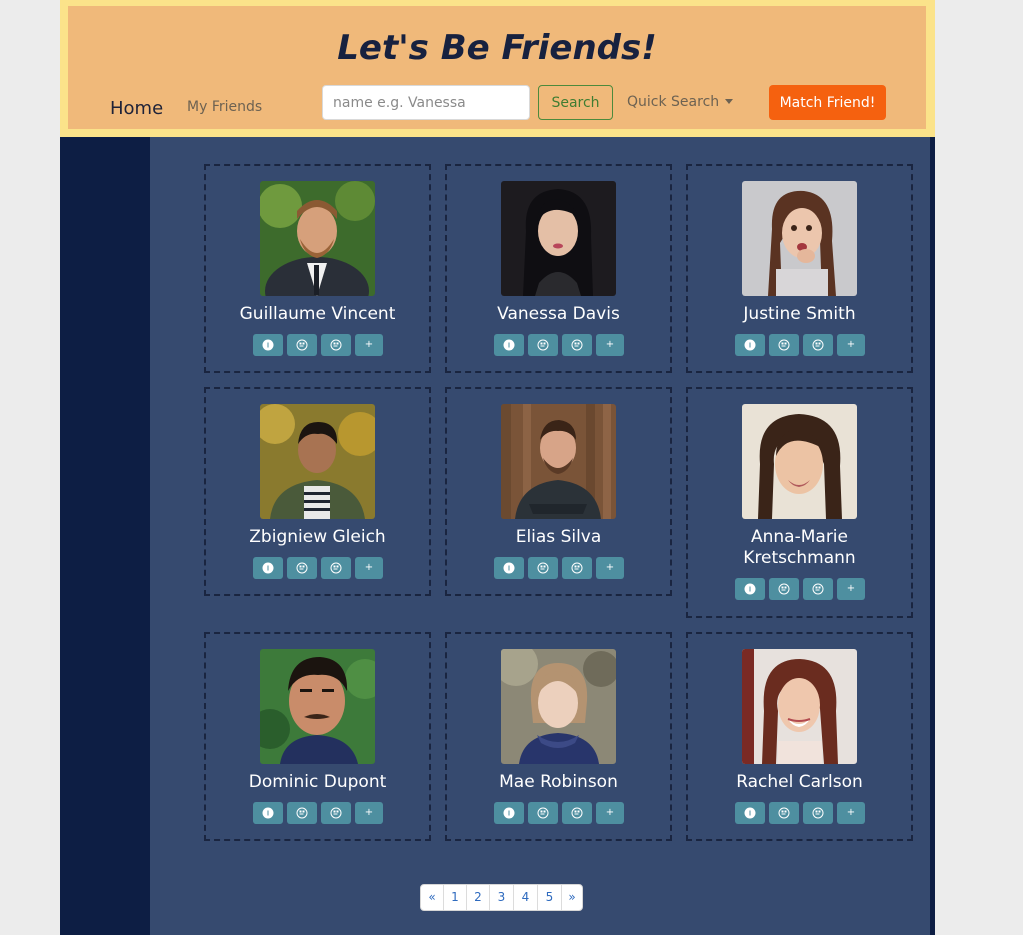 The image size is (1023, 935). What do you see at coordinates (550, 897) in the screenshot?
I see `pagination-page-5: 5` at bounding box center [550, 897].